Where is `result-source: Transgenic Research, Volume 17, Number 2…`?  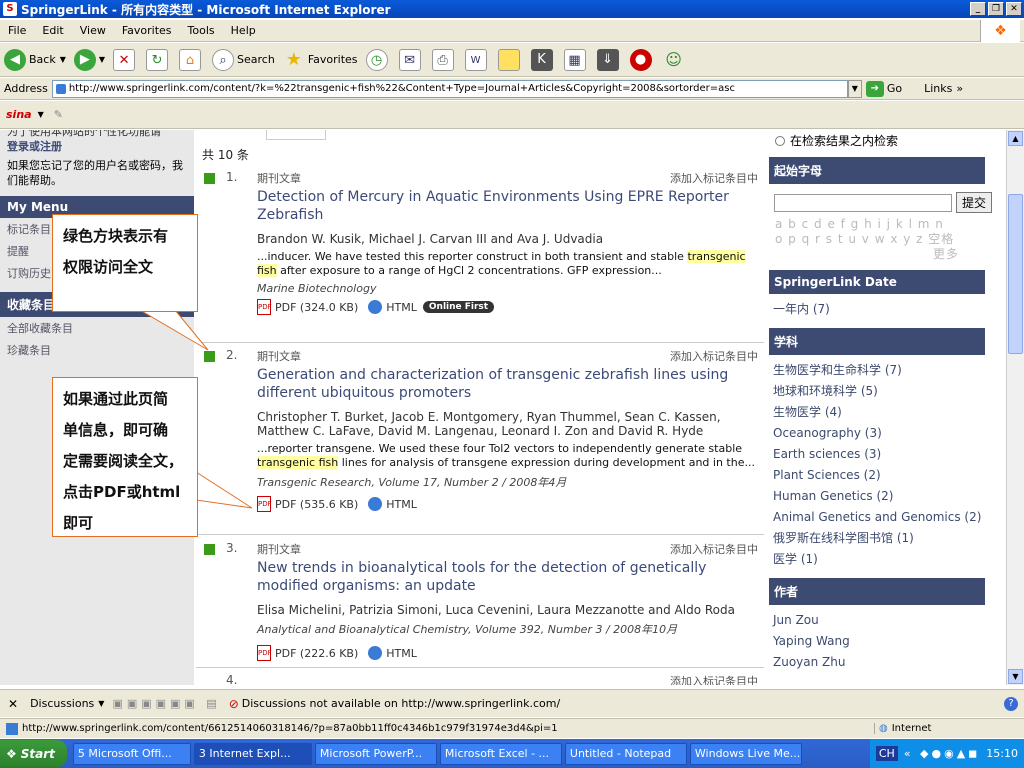
result-source: Transgenic Research, Volume 17, Number 2… is located at coordinates (507, 482).